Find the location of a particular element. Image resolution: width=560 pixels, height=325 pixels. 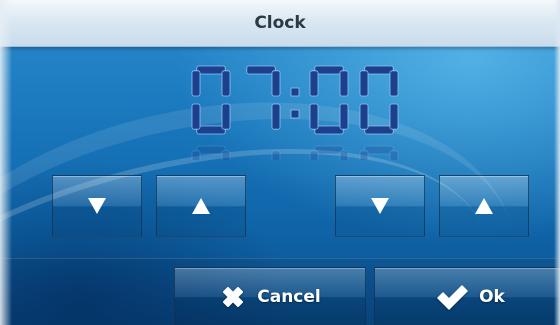

cancel-label: Cancel is located at coordinates (289, 297).